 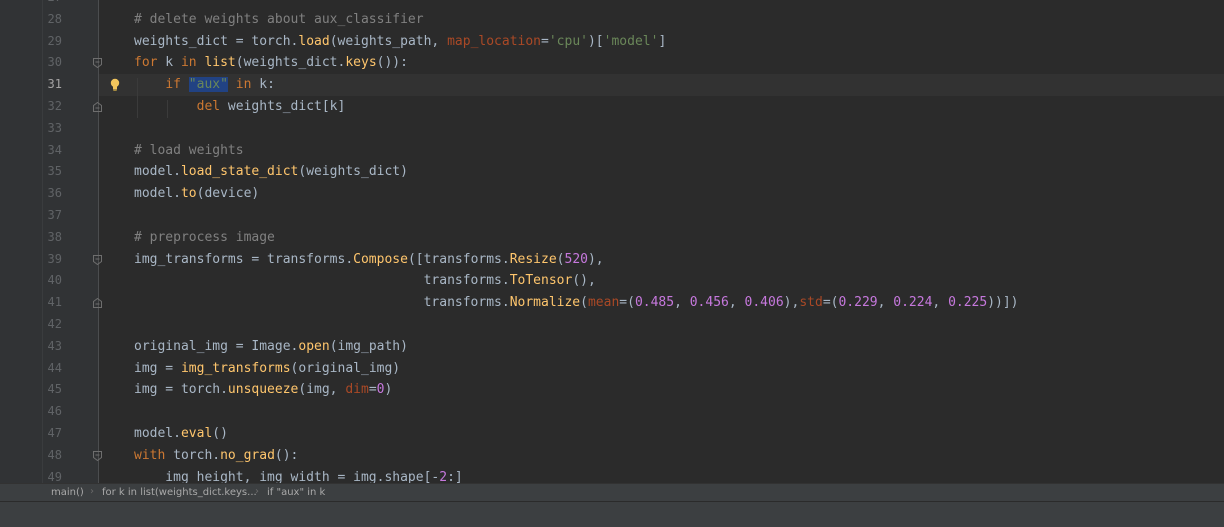 What do you see at coordinates (612, 514) in the screenshot?
I see `status-bar` at bounding box center [612, 514].